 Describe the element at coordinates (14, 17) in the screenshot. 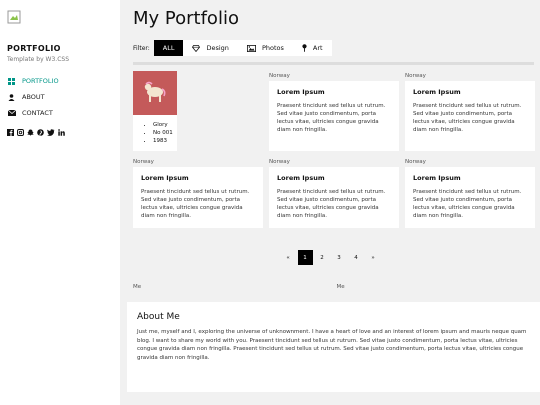

I see `broken-image-icon` at that location.